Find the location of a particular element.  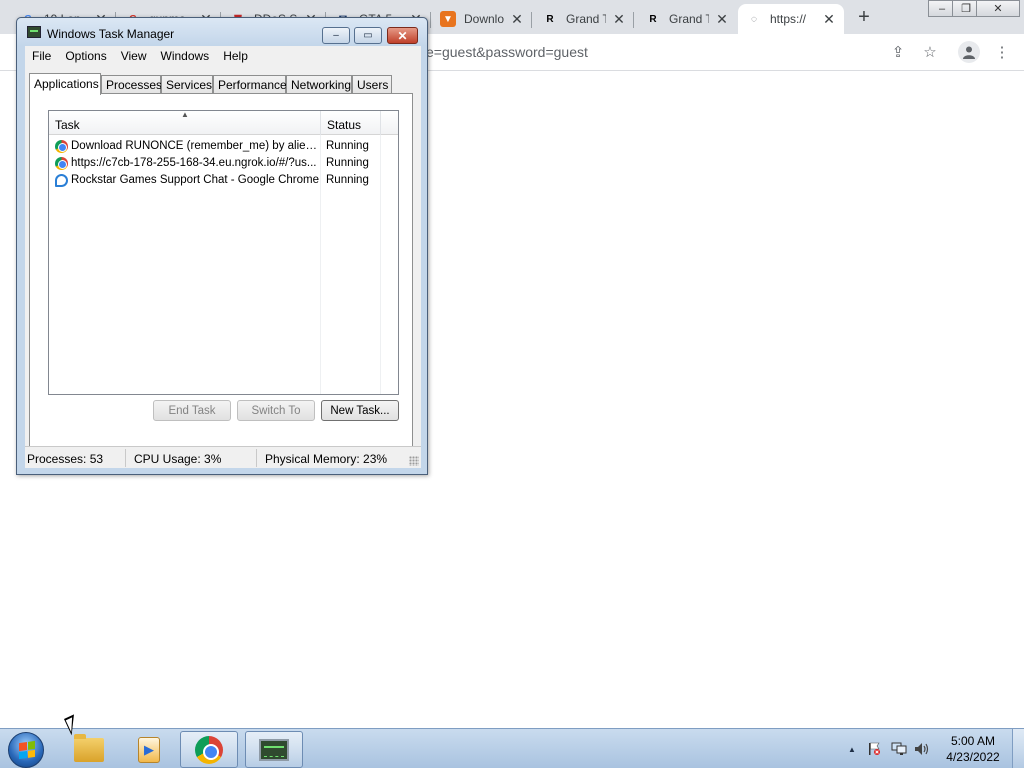

taskbar: ▶ ▲ 5:00 AM 4/23/2022 is located at coordinates (512, 748).